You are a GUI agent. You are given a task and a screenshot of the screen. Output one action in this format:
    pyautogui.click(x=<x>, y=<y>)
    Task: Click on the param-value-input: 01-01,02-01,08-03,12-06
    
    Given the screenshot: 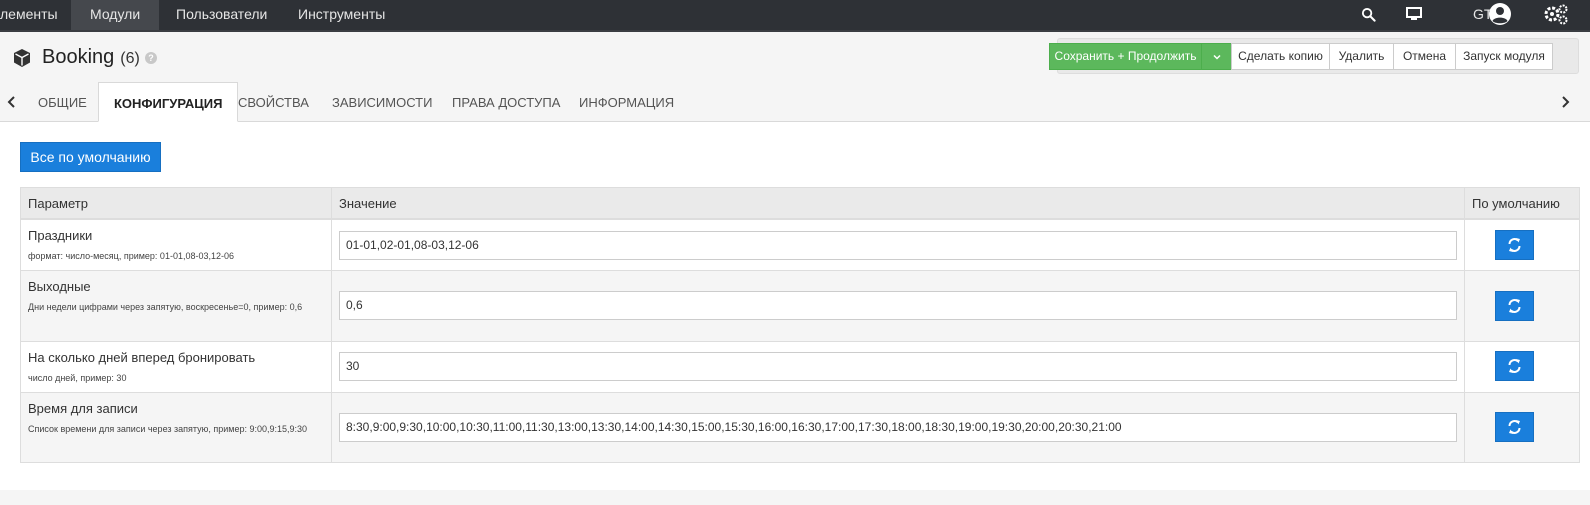 What is the action you would take?
    pyautogui.click(x=898, y=245)
    